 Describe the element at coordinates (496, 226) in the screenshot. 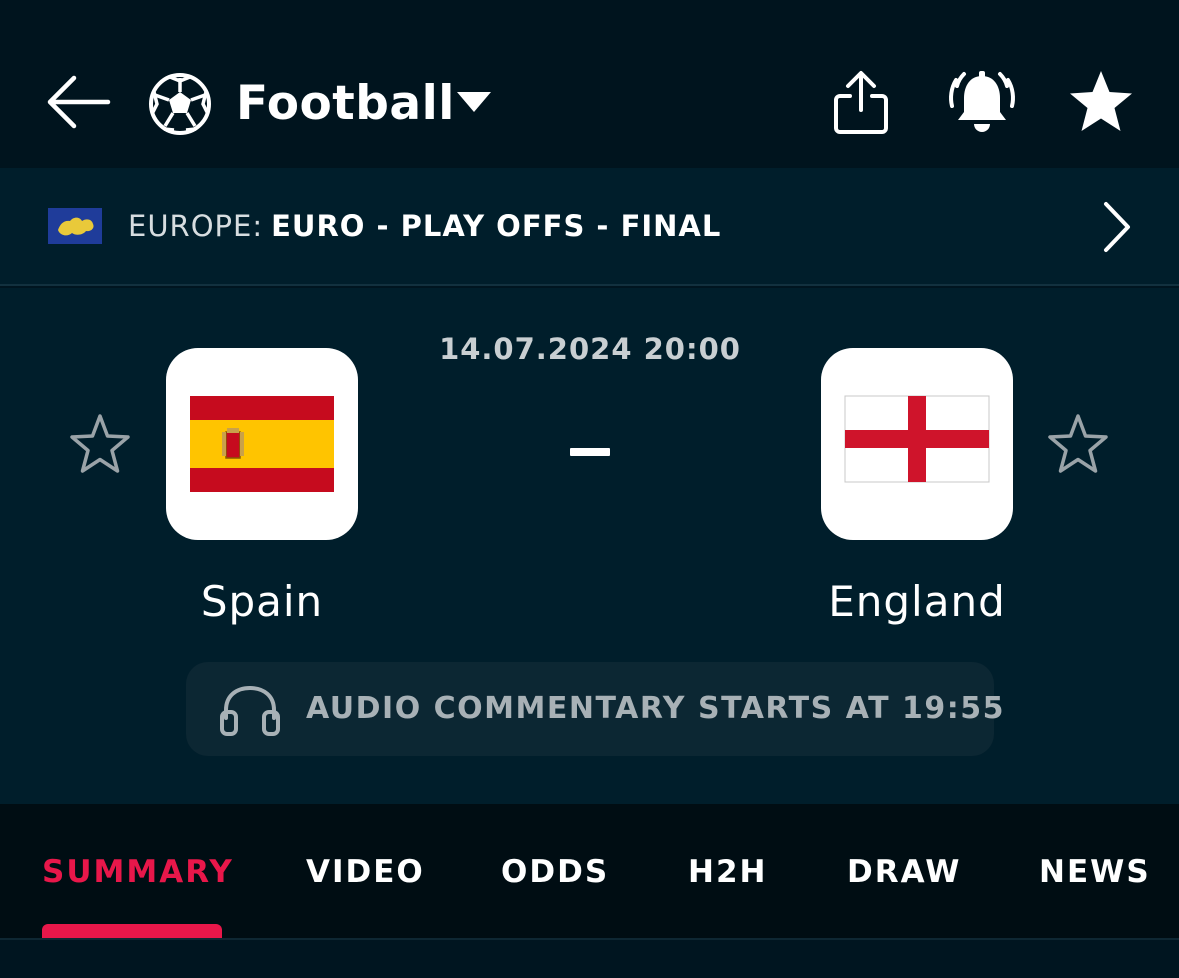

I see `league-name: EURO - PLAY OFFS - FINAL` at that location.